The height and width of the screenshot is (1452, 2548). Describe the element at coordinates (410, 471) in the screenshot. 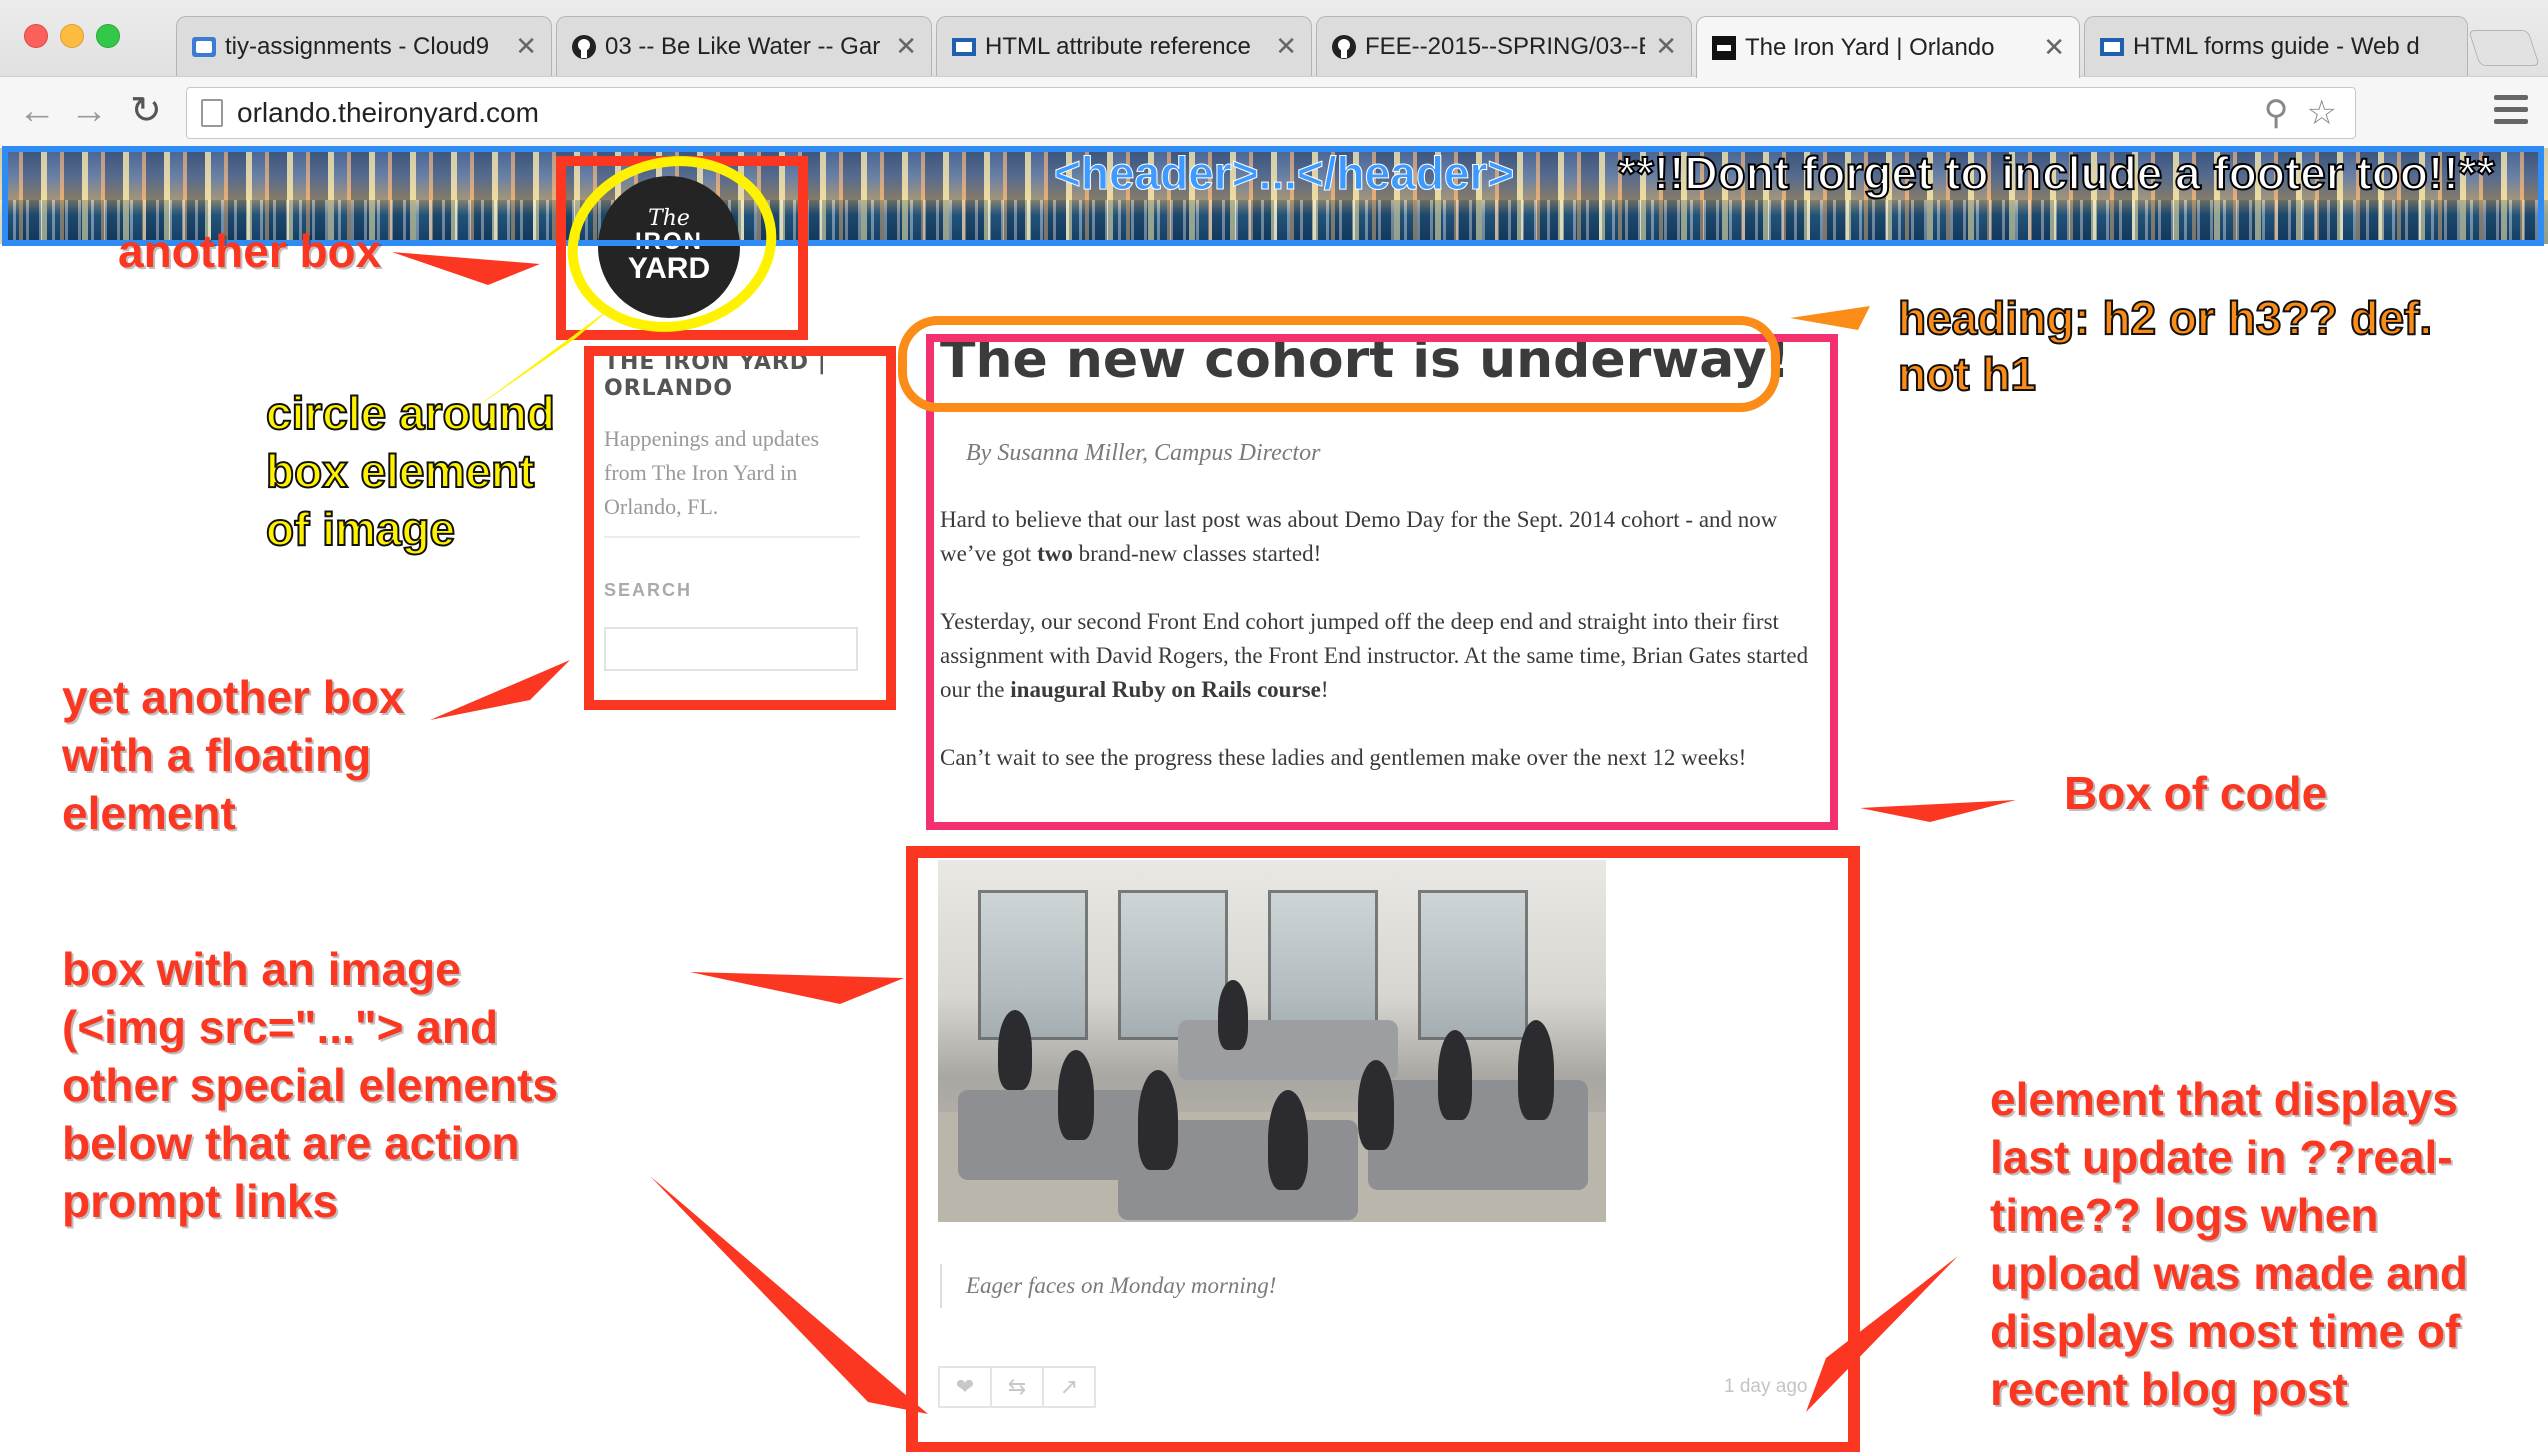

I see `circle-note: circle around box element of image` at that location.